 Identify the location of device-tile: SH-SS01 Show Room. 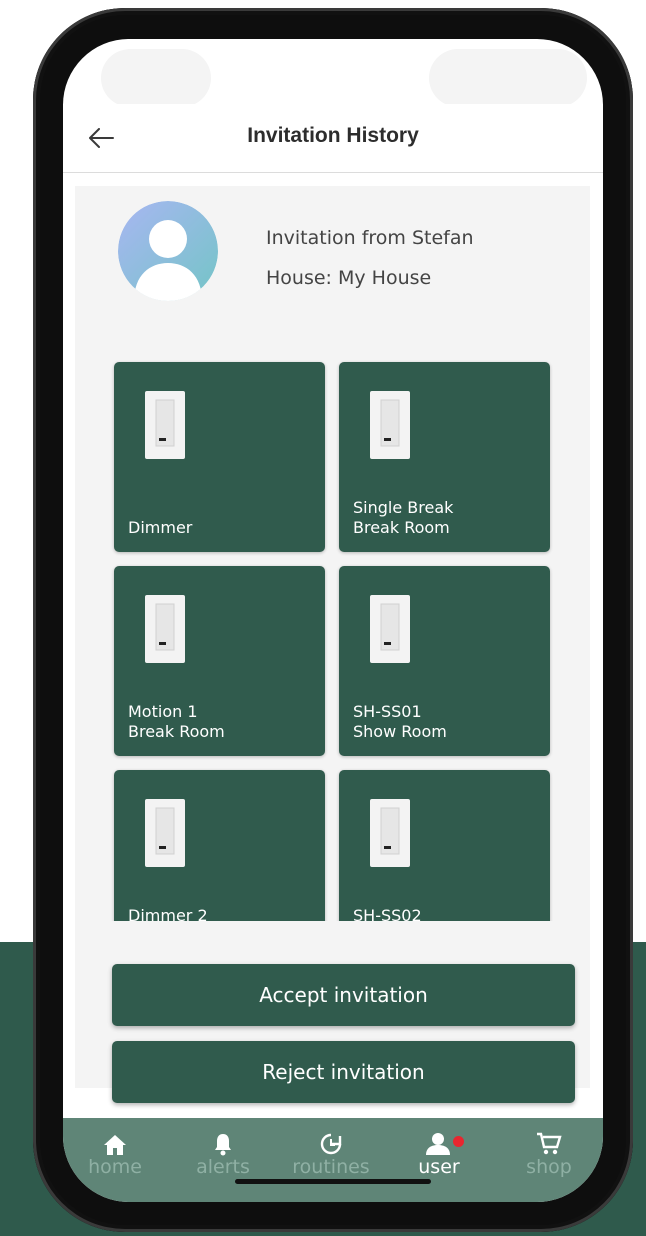
(444, 661).